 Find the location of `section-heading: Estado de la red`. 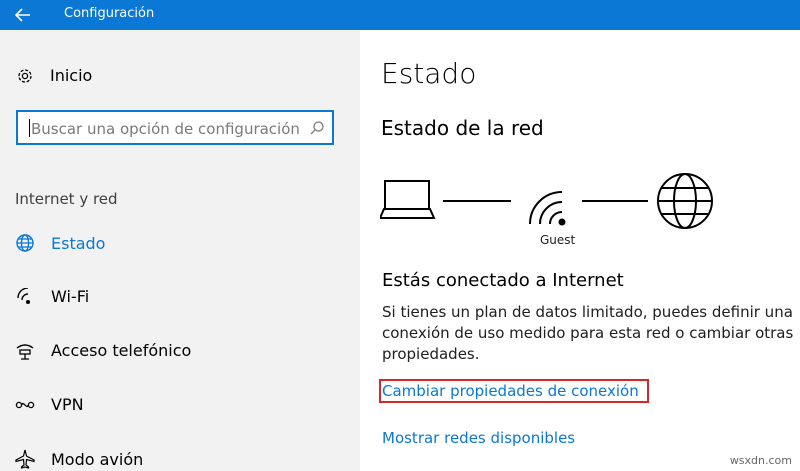

section-heading: Estado de la red is located at coordinates (462, 128).